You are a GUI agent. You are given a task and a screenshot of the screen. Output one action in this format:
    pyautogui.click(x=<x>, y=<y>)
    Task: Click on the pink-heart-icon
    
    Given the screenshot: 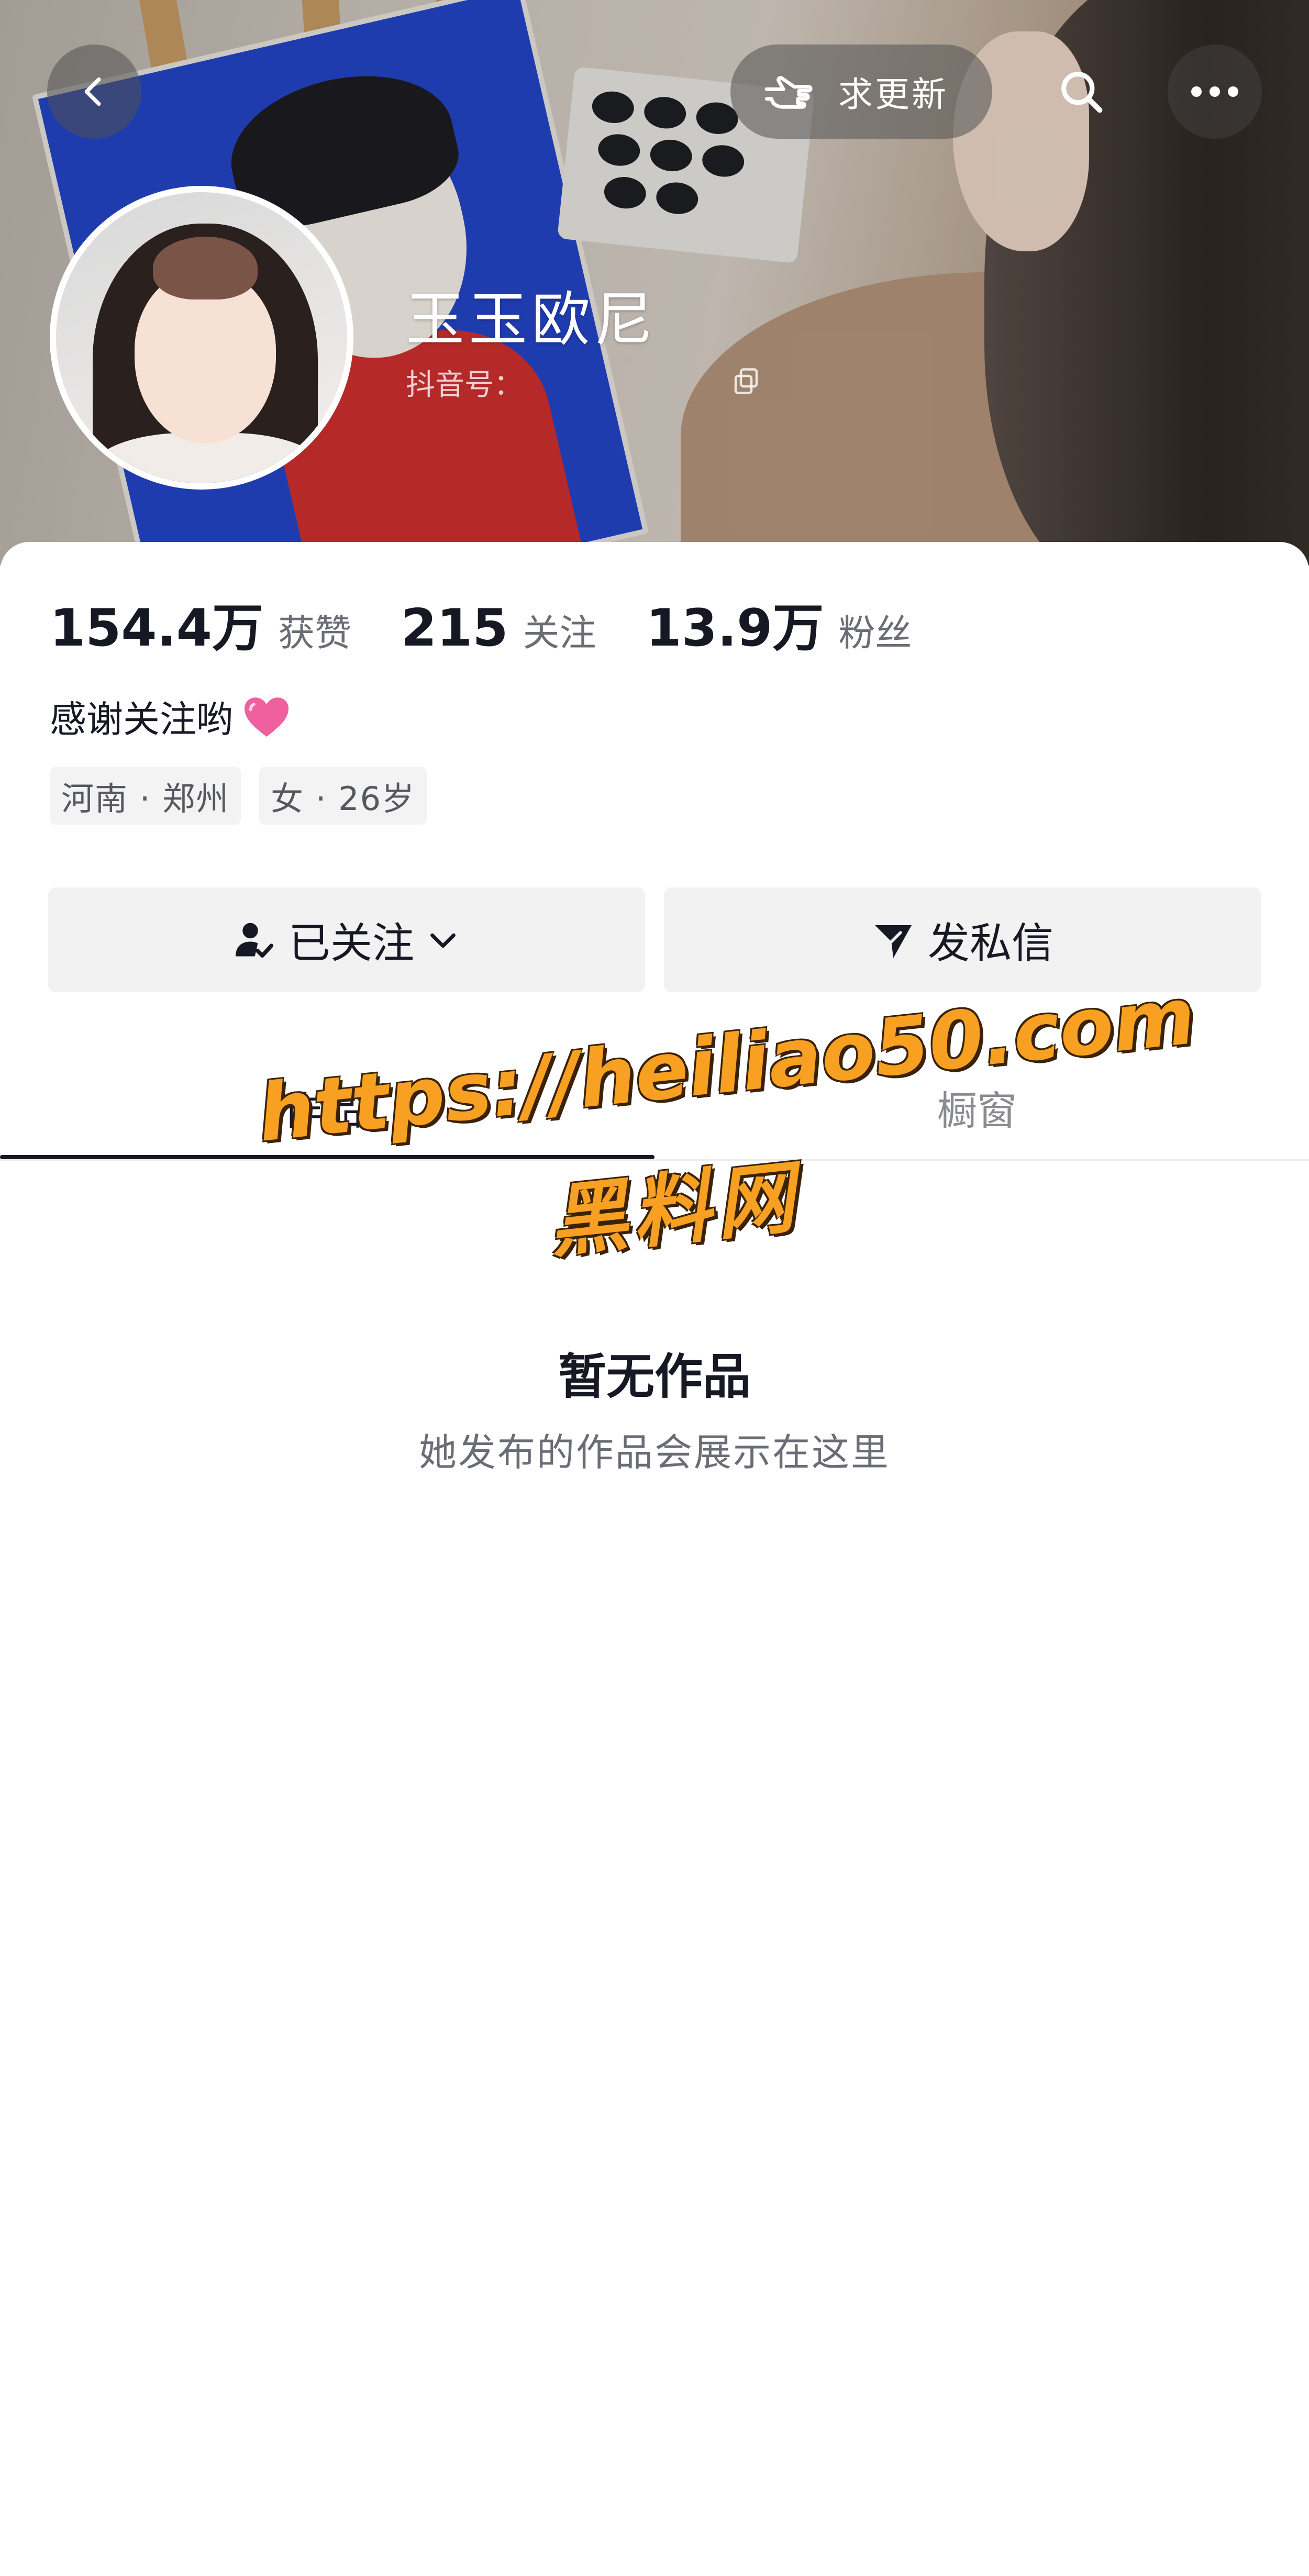 What is the action you would take?
    pyautogui.click(x=267, y=717)
    